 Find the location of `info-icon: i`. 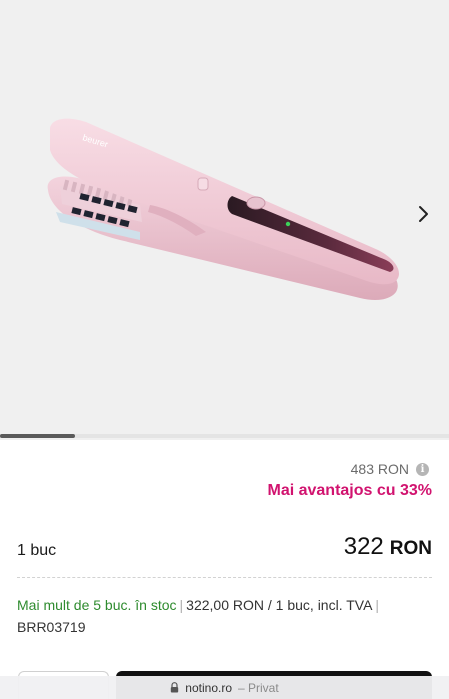

info-icon: i is located at coordinates (422, 469).